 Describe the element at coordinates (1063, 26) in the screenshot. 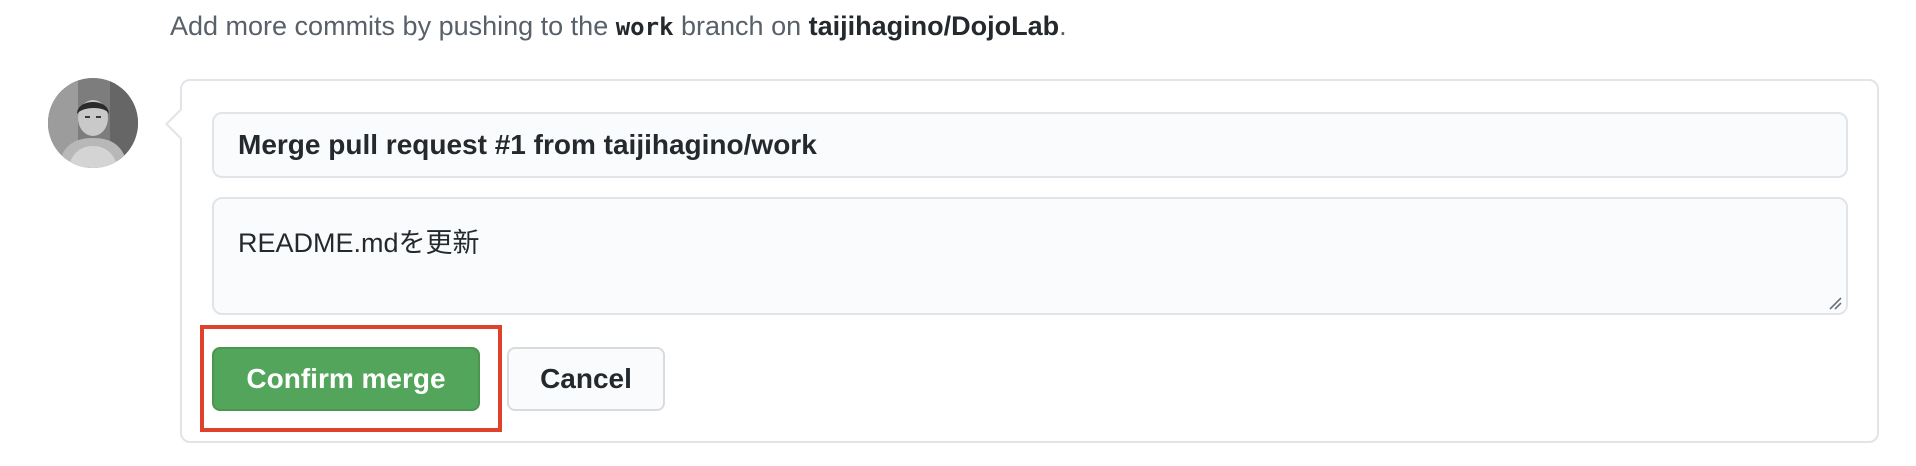

I see `hint-suffix: .` at that location.